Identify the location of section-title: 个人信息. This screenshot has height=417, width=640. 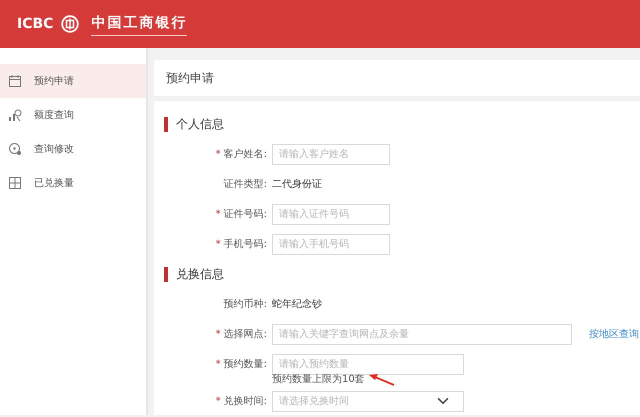
(200, 124).